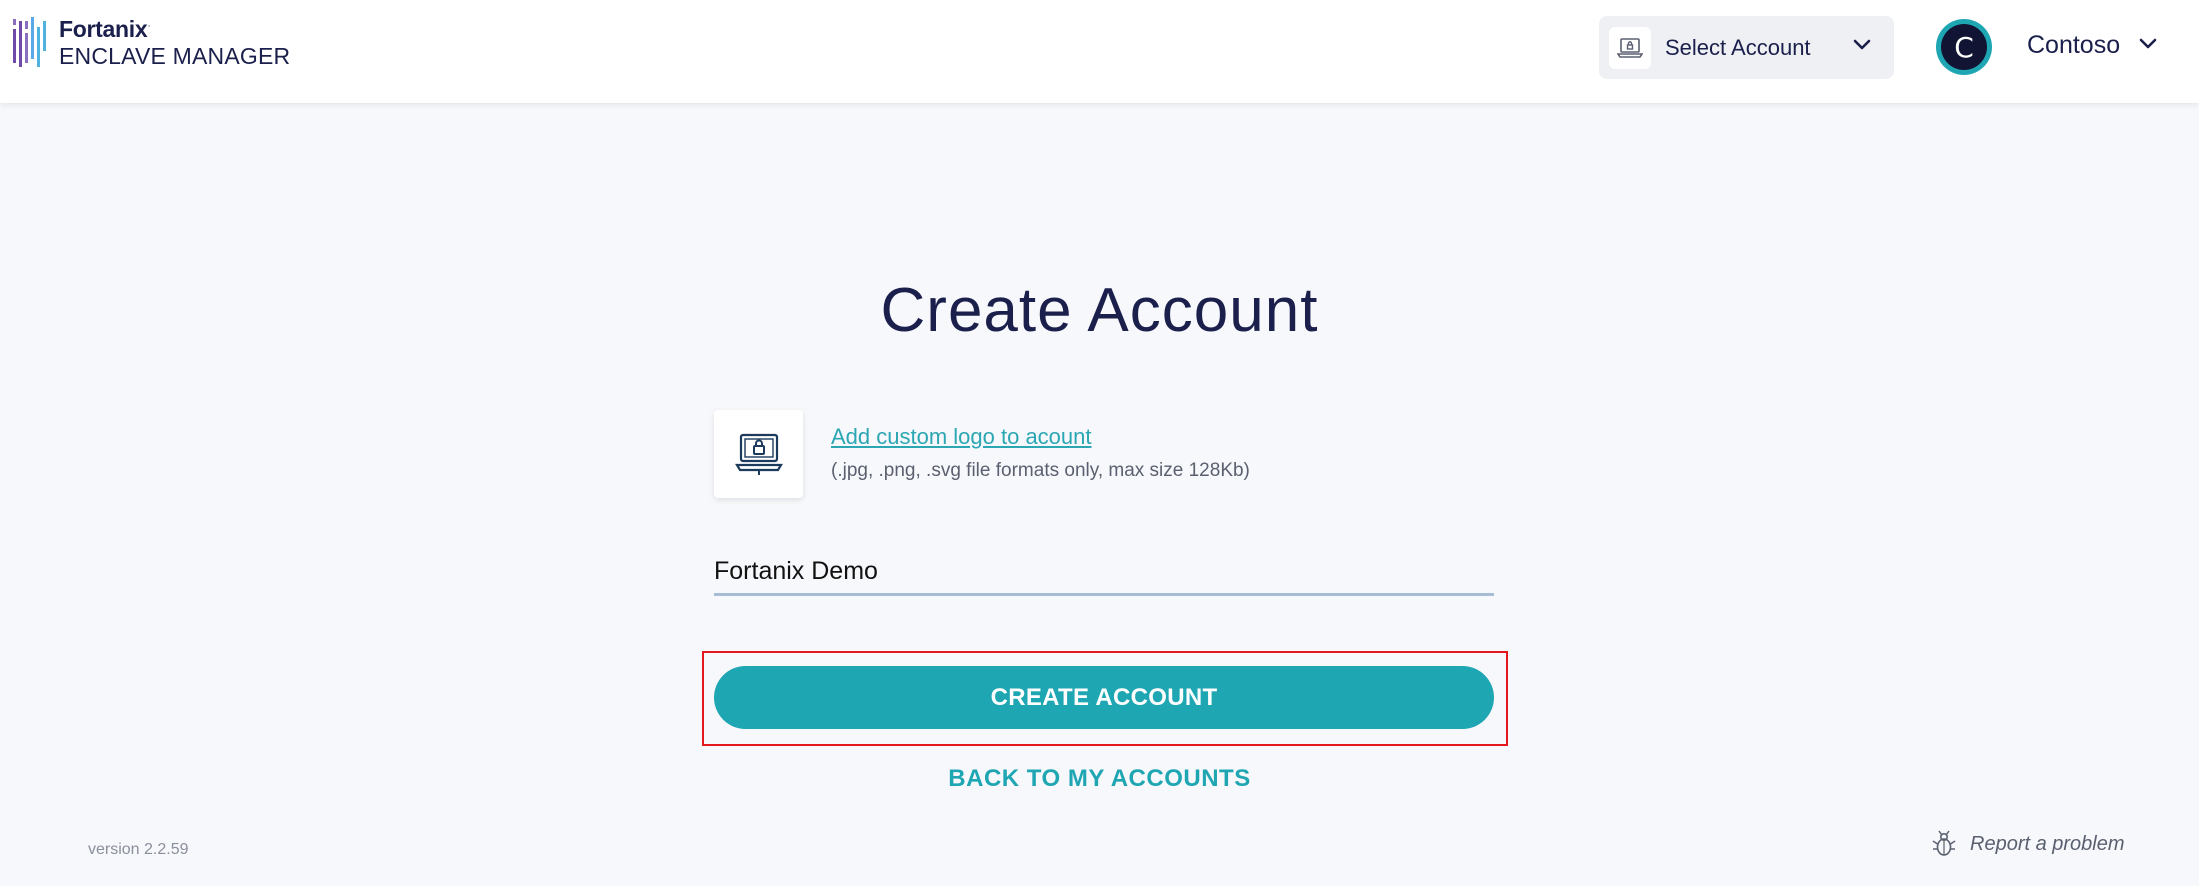 The width and height of the screenshot is (2199, 886). Describe the element at coordinates (1099, 310) in the screenshot. I see `page-title: Create Account` at that location.